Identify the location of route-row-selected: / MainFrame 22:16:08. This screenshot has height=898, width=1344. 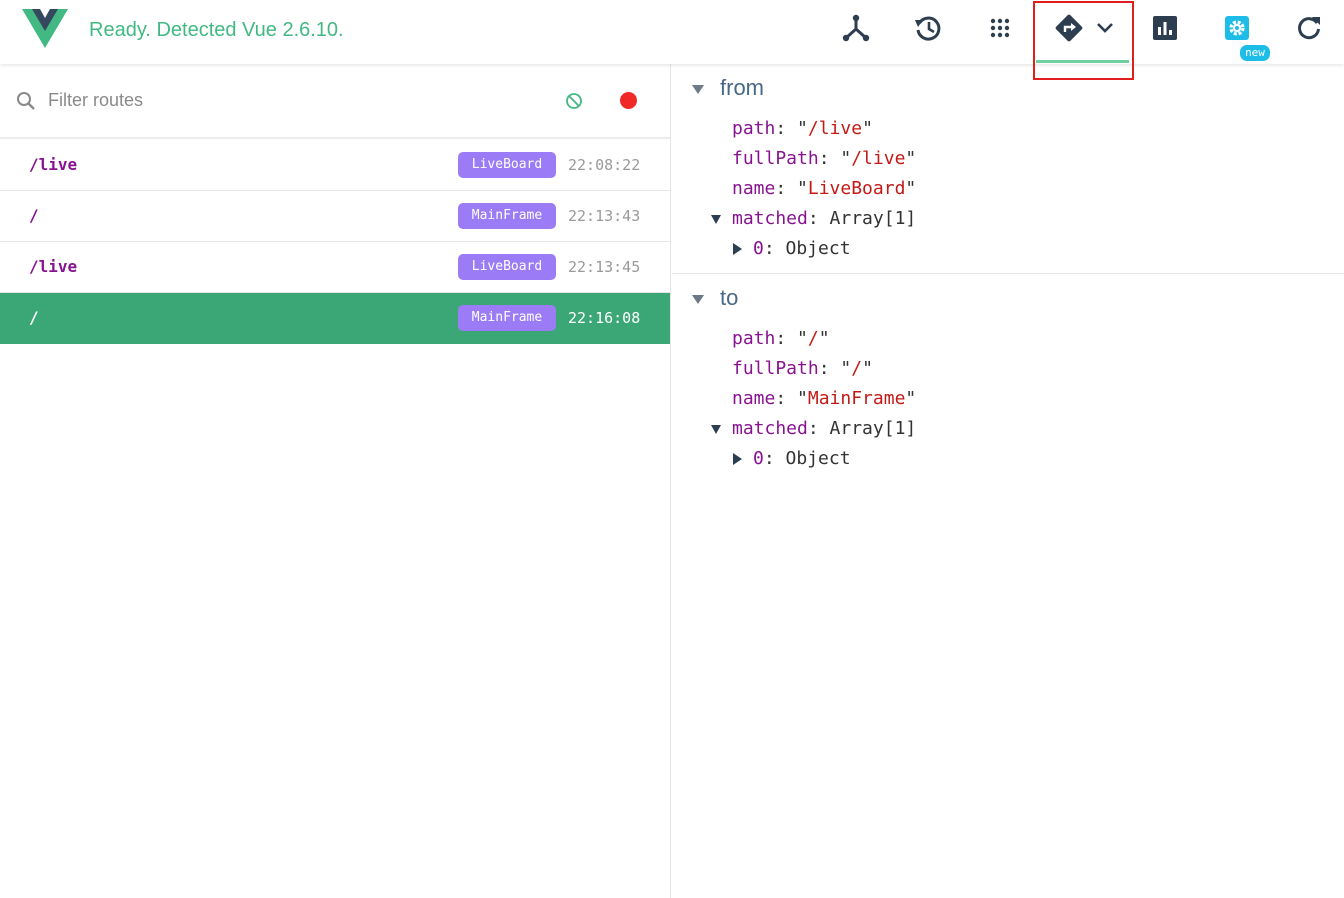
(335, 318).